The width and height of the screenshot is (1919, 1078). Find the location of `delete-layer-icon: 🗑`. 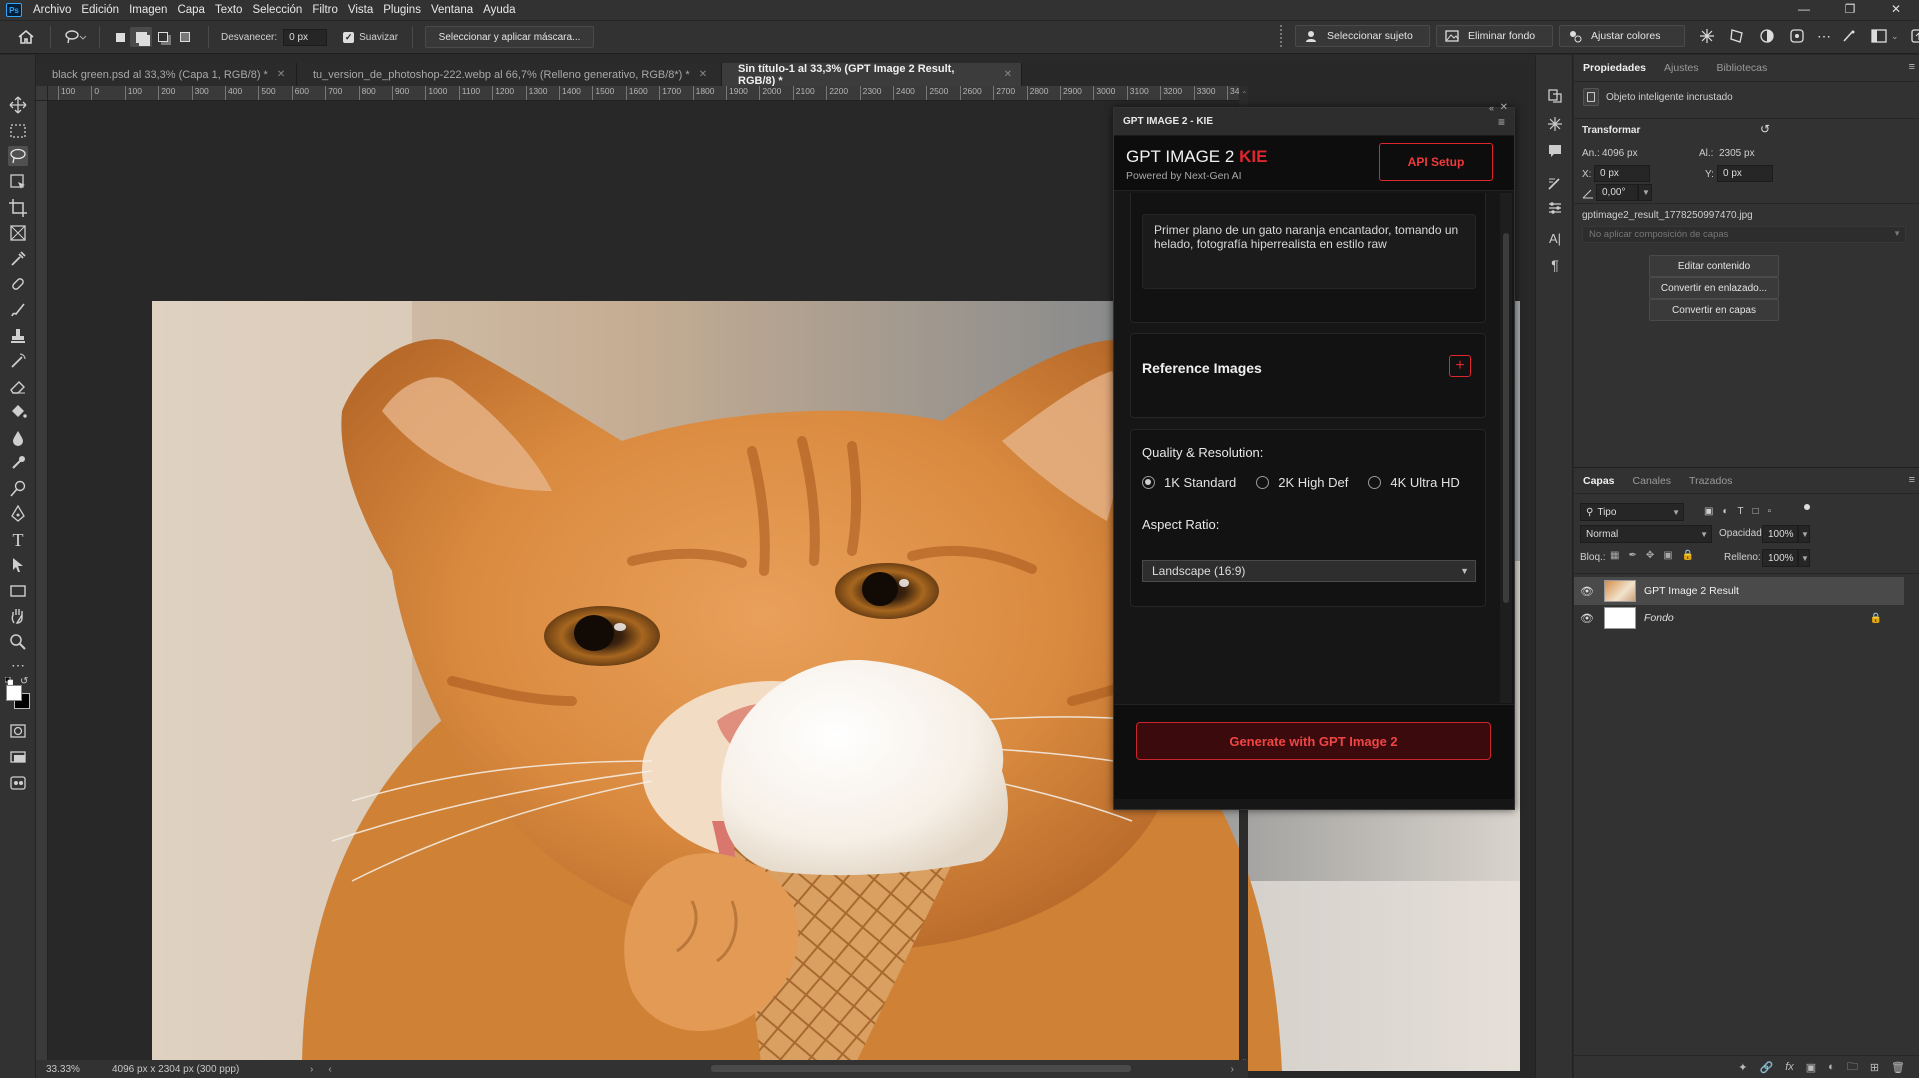

delete-layer-icon: 🗑 is located at coordinates (1898, 1067).